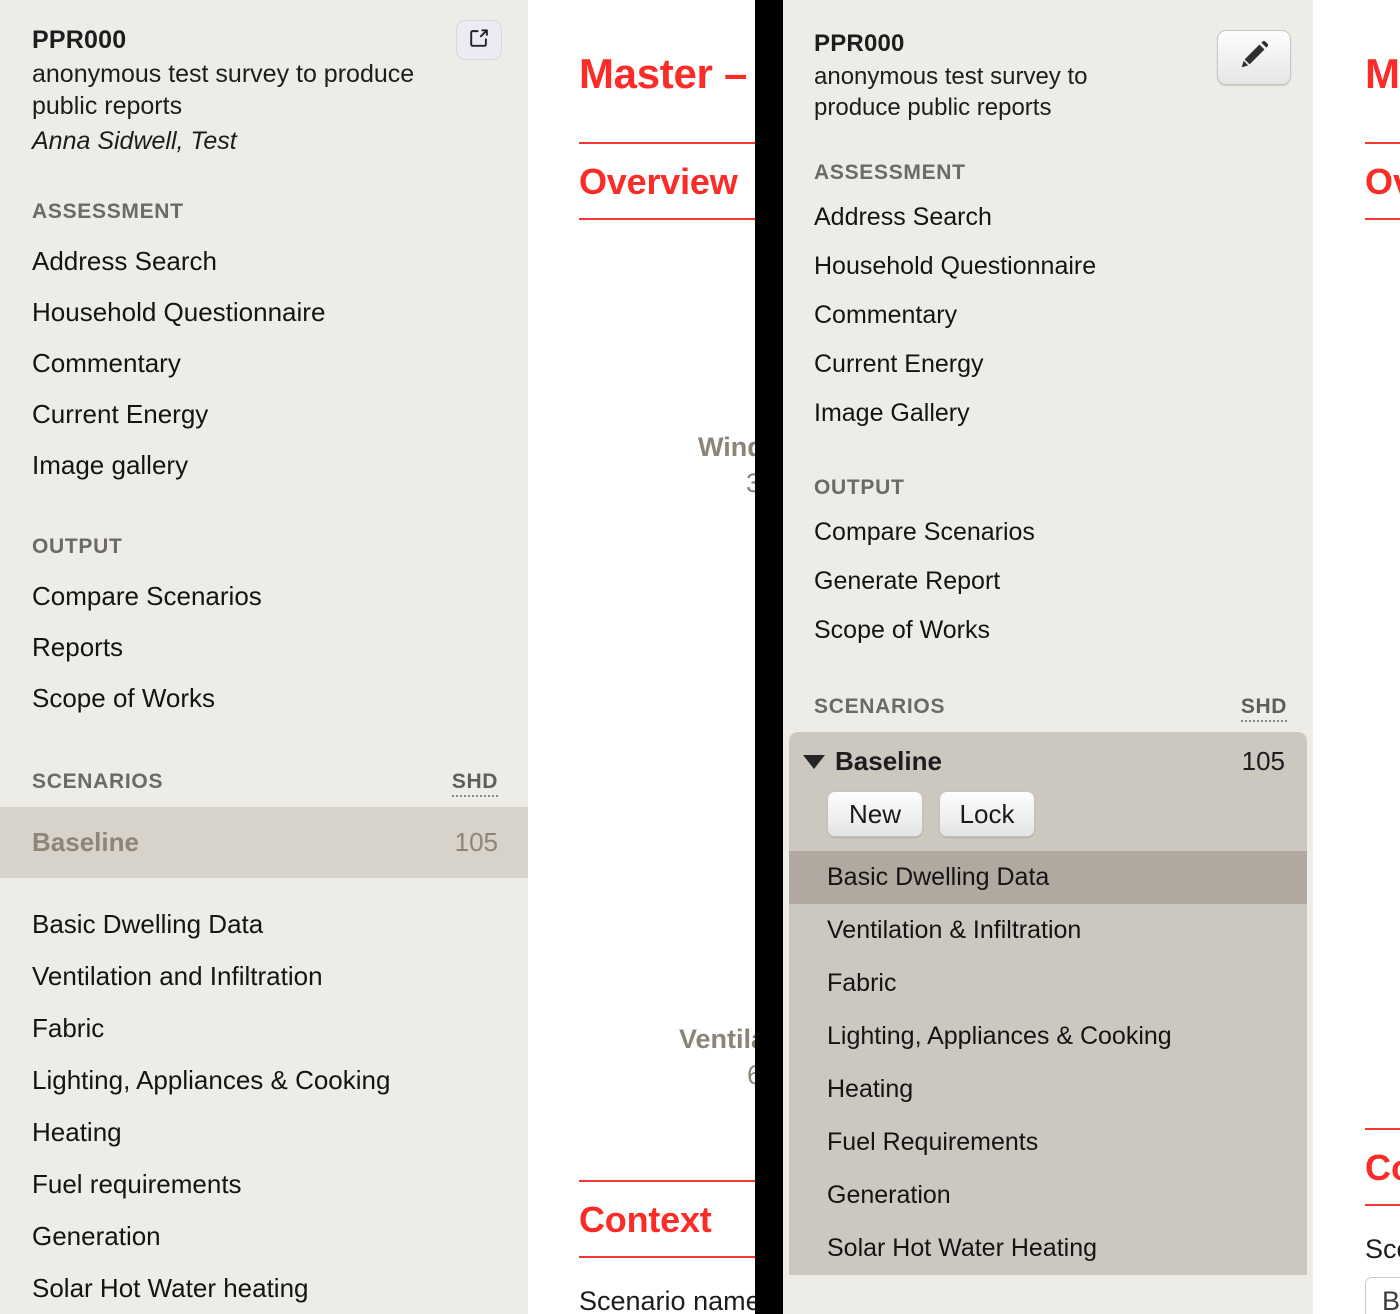 The height and width of the screenshot is (1314, 1400). Describe the element at coordinates (751, 1075) in the screenshot. I see `diagram-ventilation-value: 6 W` at that location.